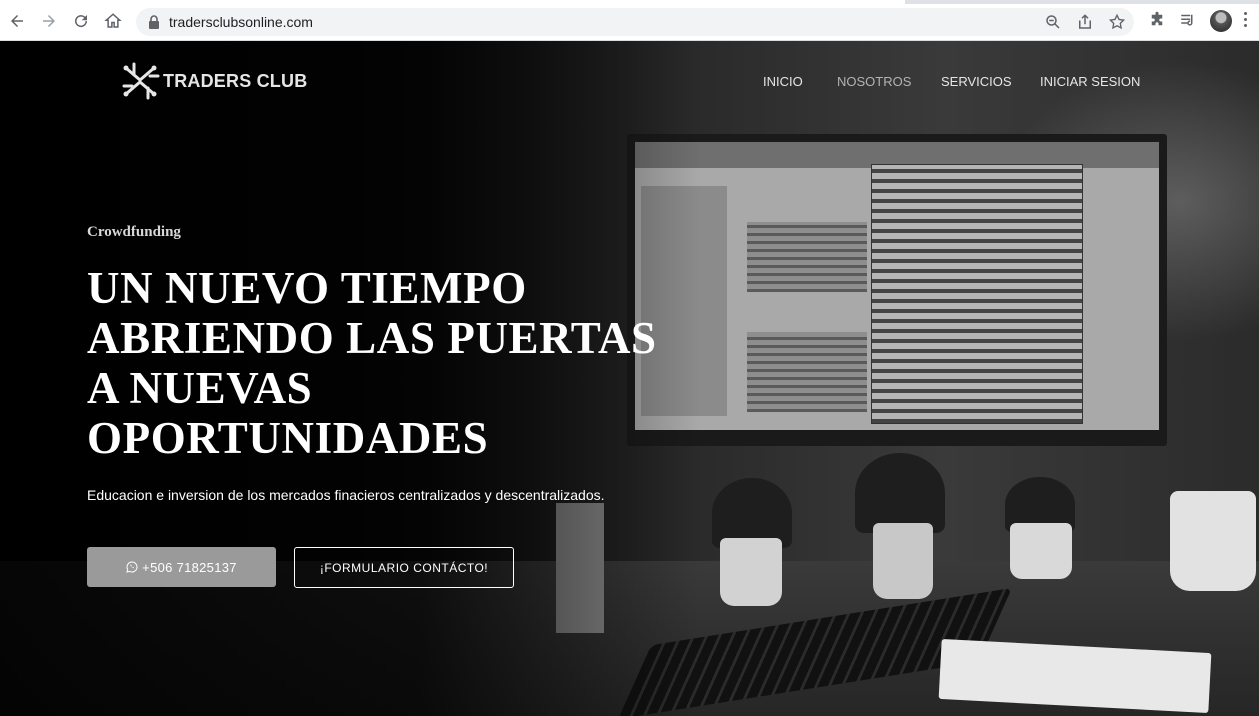 Image resolution: width=1259 pixels, height=716 pixels. I want to click on nav-iniciar-sesion: INICIAR SESION, so click(1090, 81).